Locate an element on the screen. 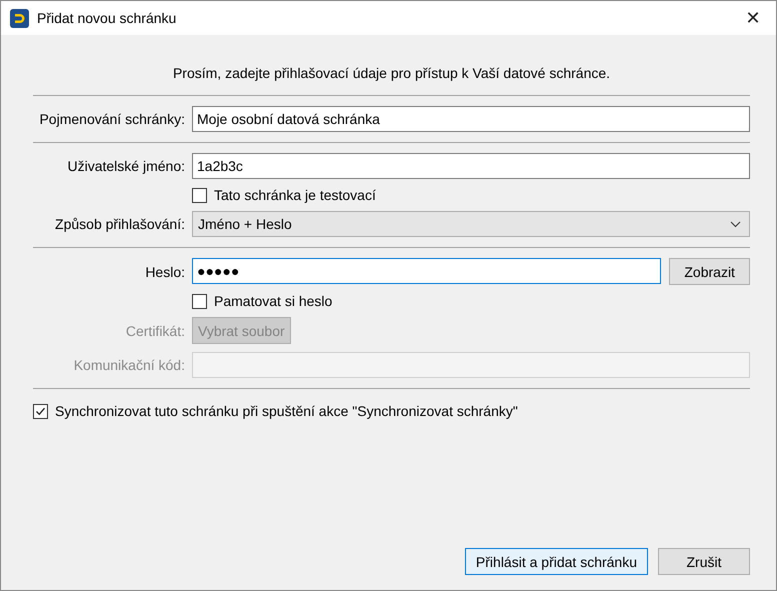  field-label: Komunikační kód: is located at coordinates (128, 365).